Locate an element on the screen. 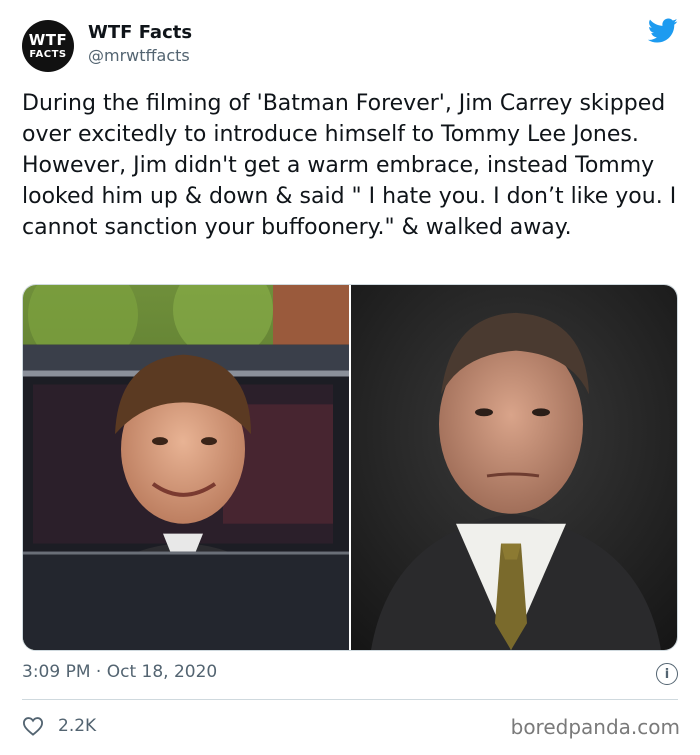 The width and height of the screenshot is (700, 755). divider is located at coordinates (350, 699).